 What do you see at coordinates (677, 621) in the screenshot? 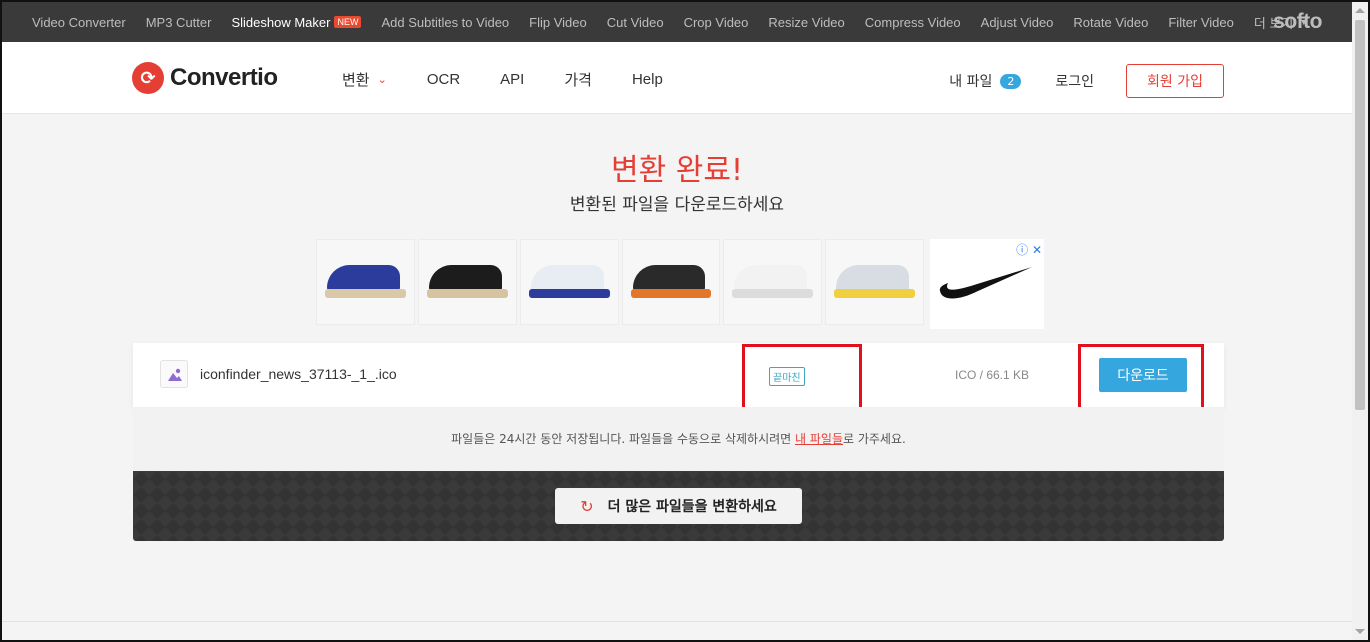
I see `footer-divider` at bounding box center [677, 621].